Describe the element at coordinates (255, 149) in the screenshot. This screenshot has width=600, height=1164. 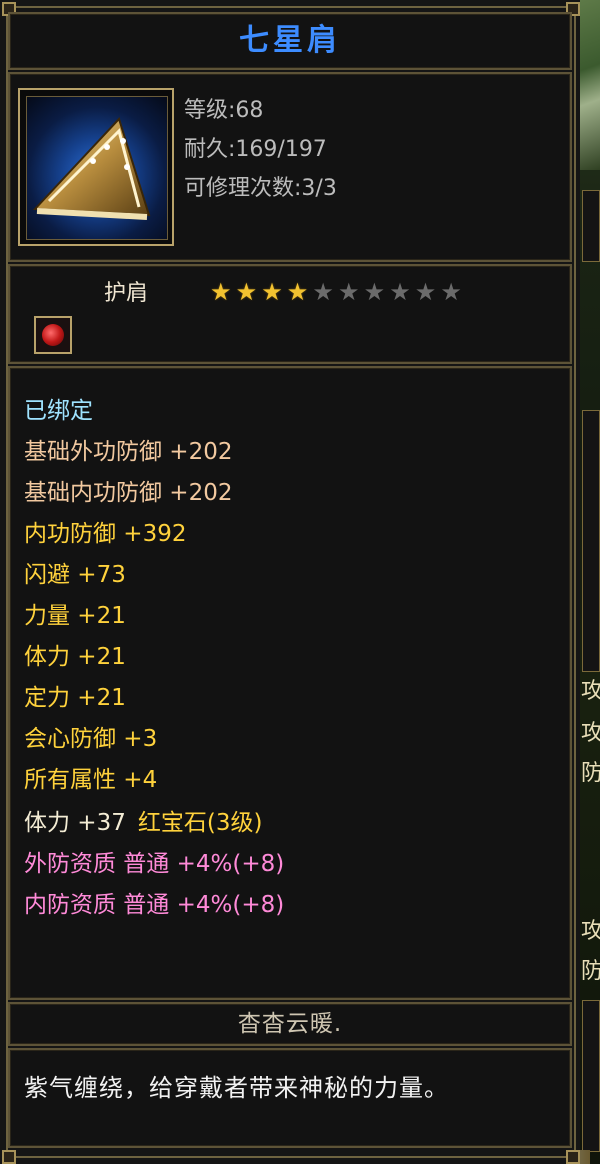
I see `item-durability: 耐久:169/197` at that location.